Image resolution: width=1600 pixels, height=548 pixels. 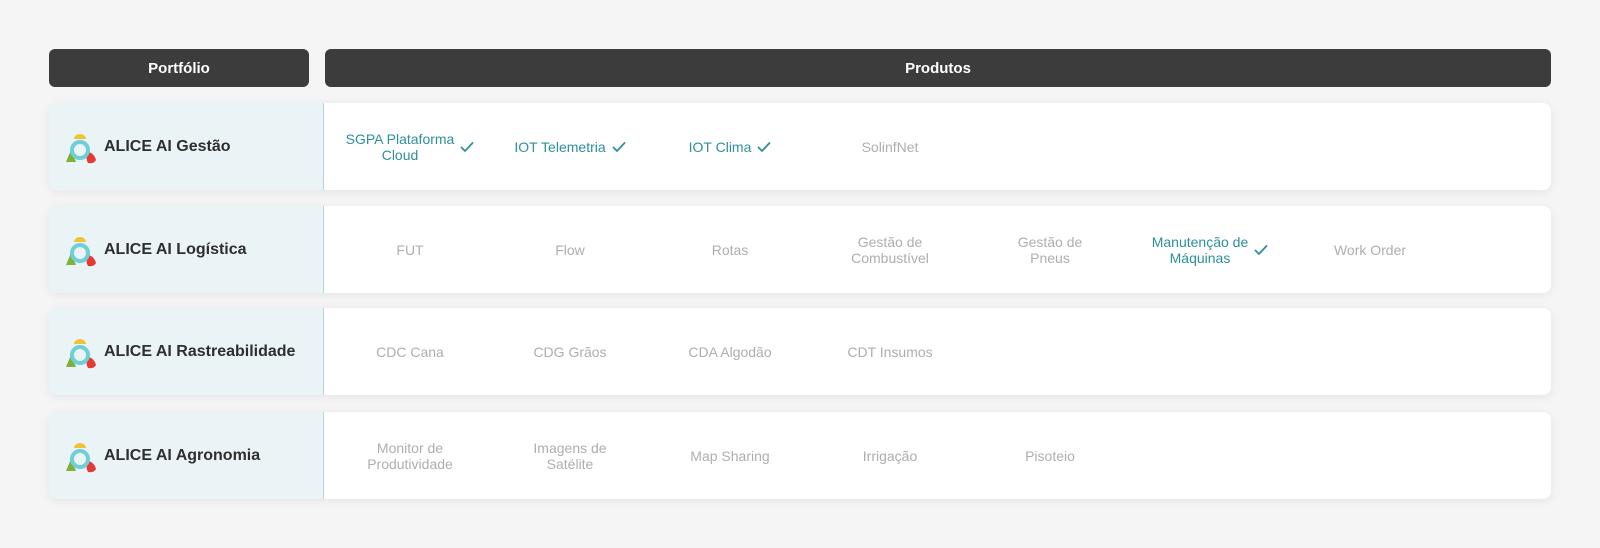 I want to click on product-label-line1: CDA Algodão, so click(x=730, y=351).